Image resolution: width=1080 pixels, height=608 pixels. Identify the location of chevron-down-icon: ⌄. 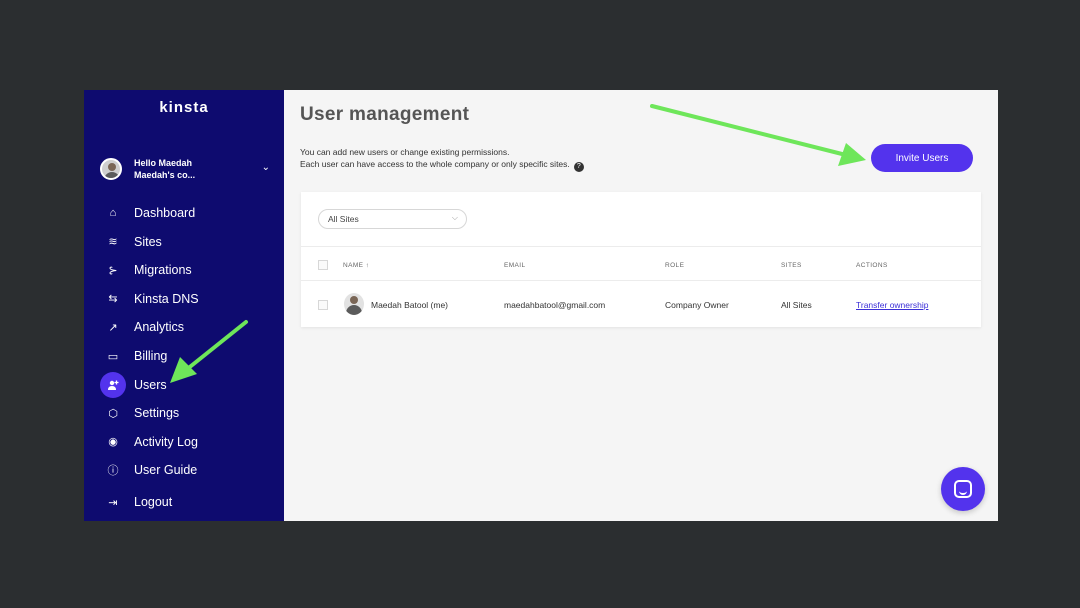
(266, 167).